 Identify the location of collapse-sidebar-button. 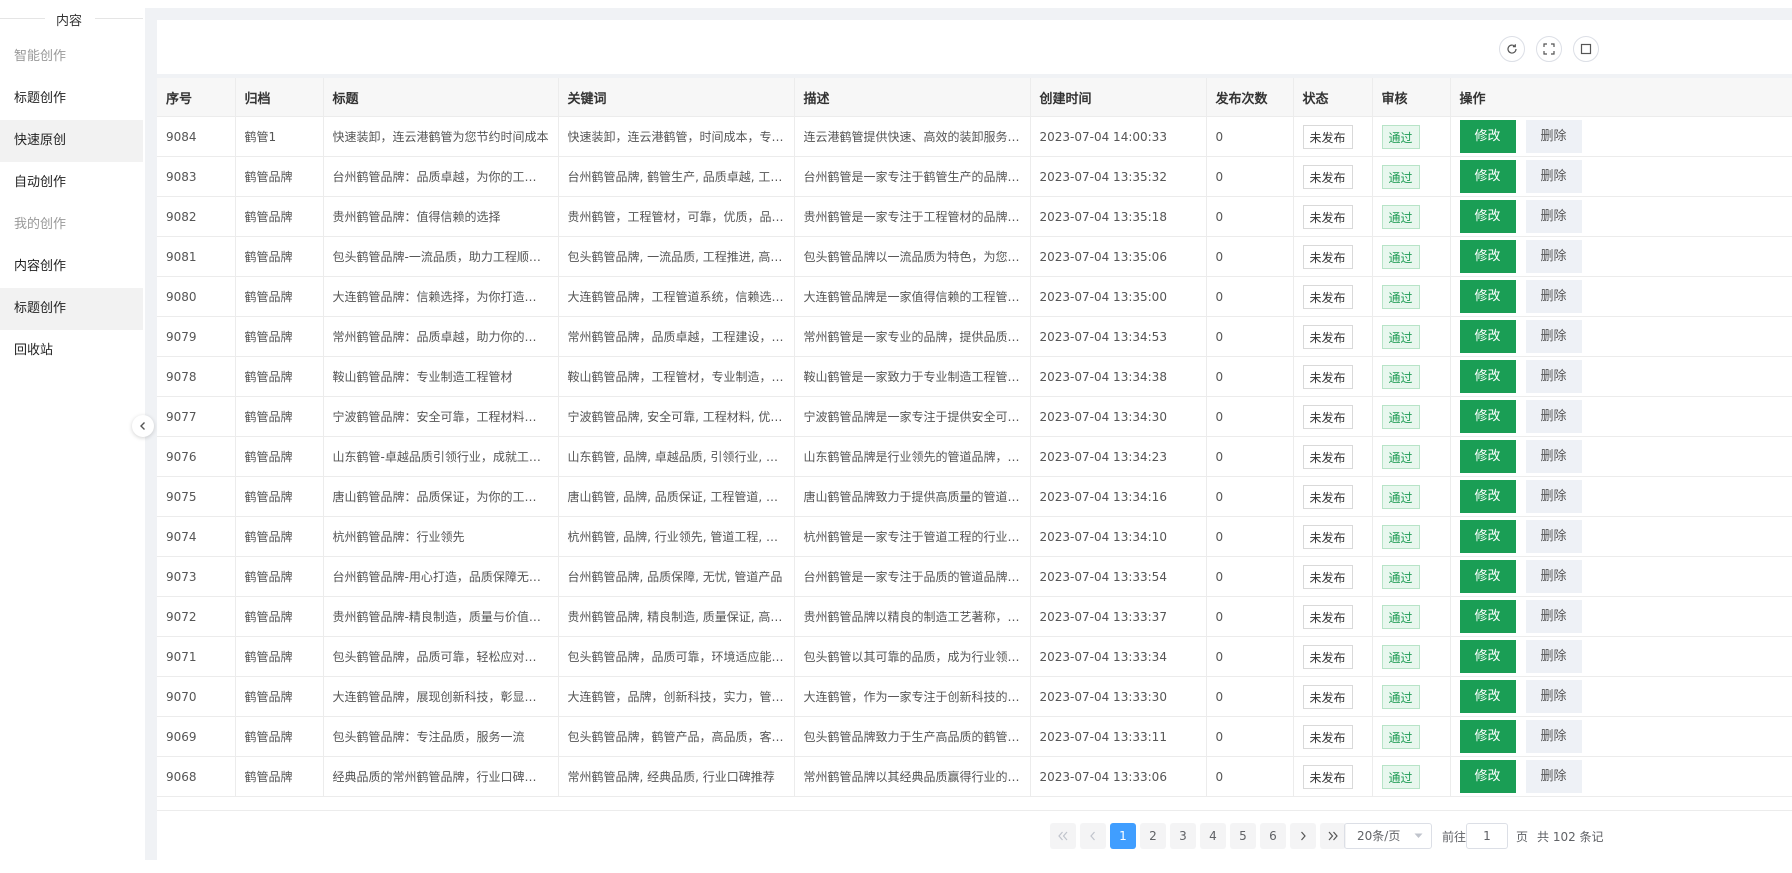
(143, 426).